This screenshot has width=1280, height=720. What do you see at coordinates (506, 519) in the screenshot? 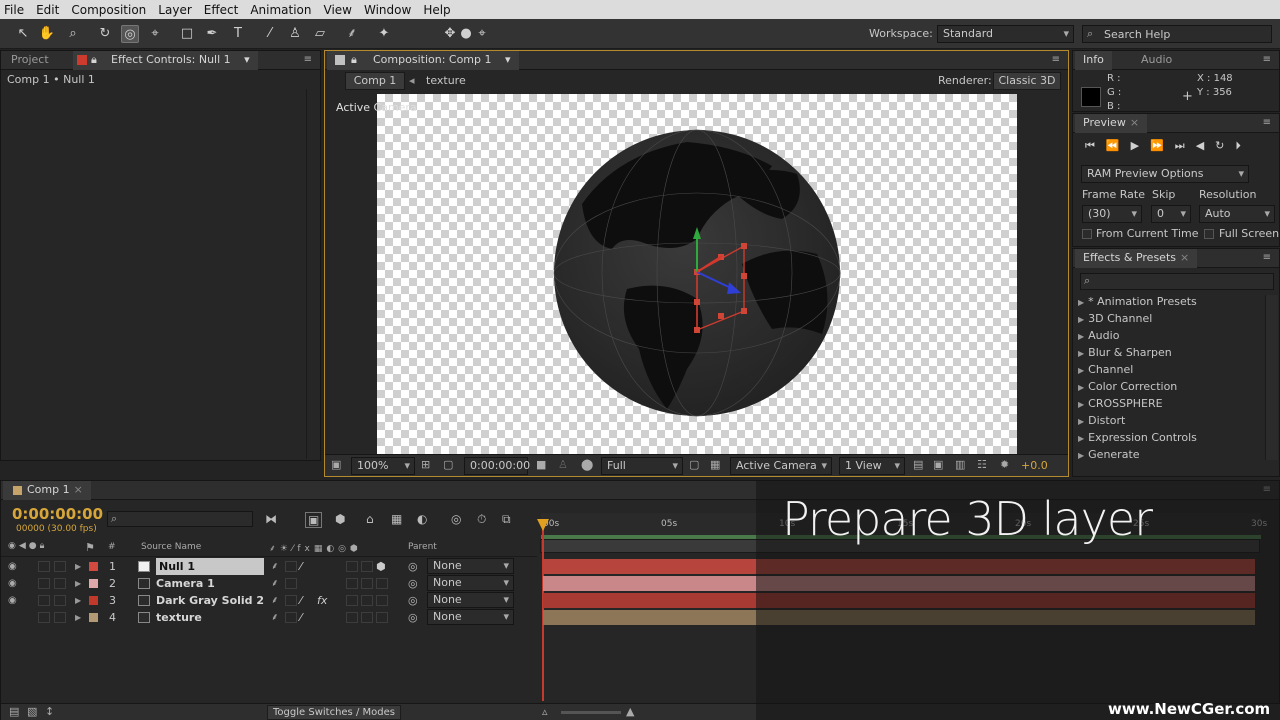
I see `graph-editor-icon: ⧉` at bounding box center [506, 519].